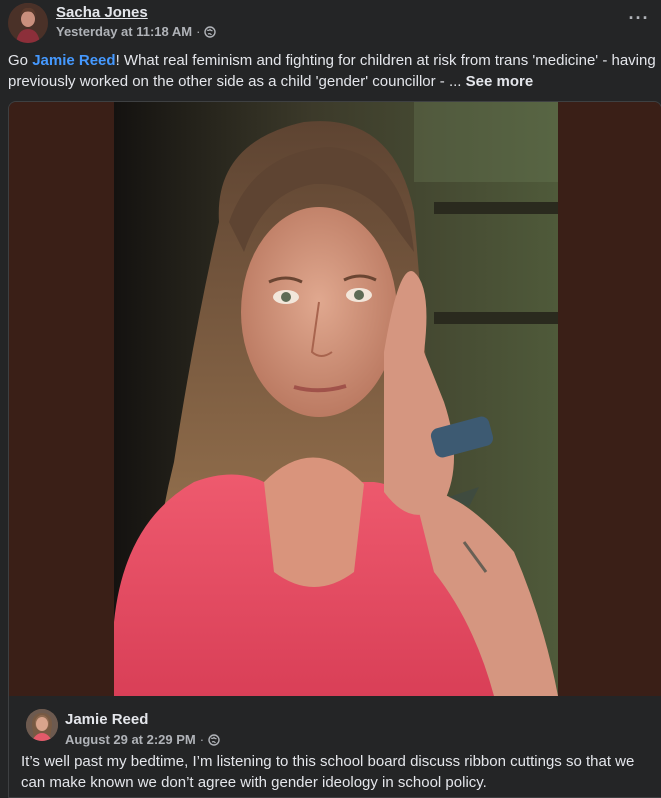  I want to click on shared-author-avatar, so click(42, 725).